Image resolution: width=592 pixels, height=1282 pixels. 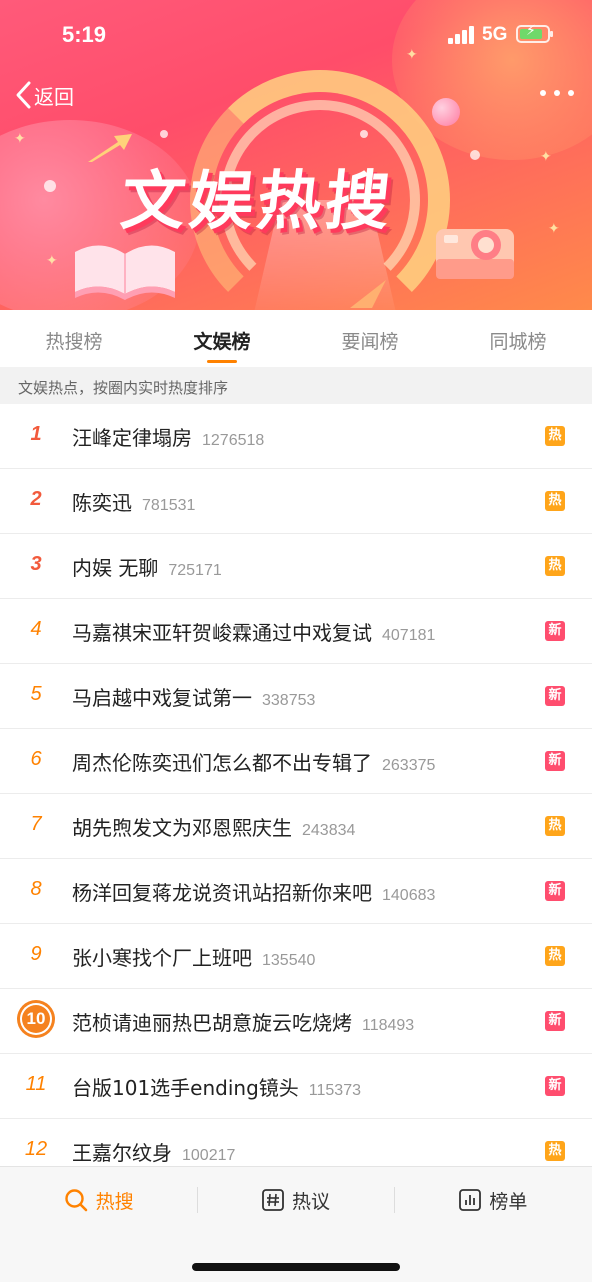 What do you see at coordinates (446, 112) in the screenshot?
I see `planet-icon` at bounding box center [446, 112].